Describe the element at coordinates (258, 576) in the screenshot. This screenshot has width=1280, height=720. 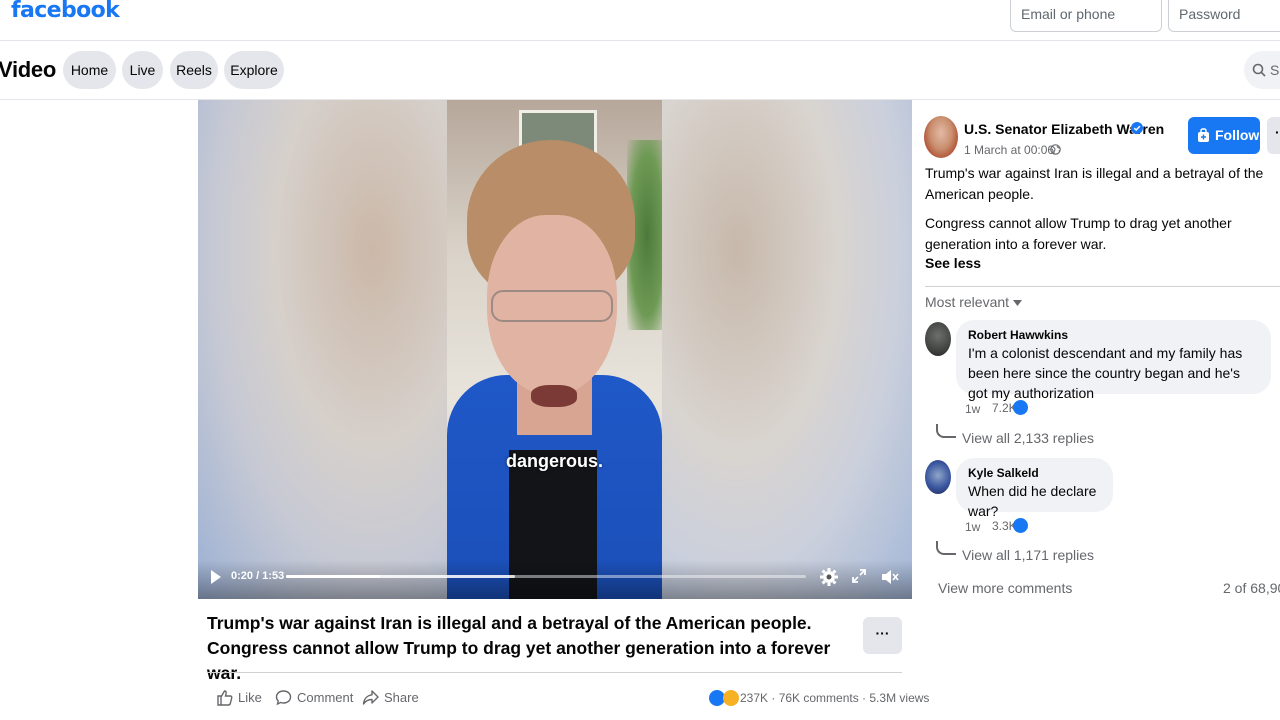
I see `video-time: 0:20 / 1:53` at that location.